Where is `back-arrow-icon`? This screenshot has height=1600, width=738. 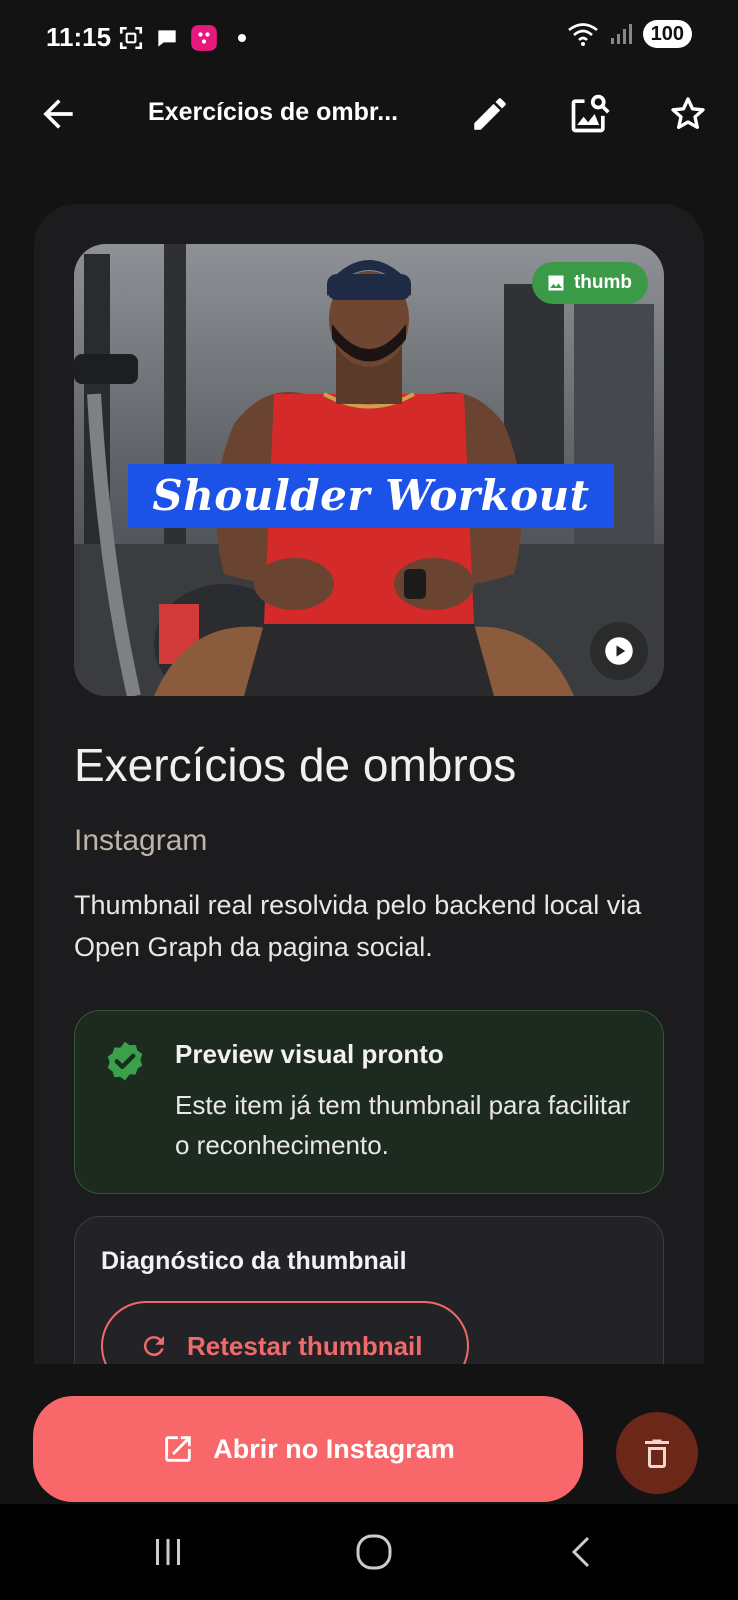 back-arrow-icon is located at coordinates (58, 114).